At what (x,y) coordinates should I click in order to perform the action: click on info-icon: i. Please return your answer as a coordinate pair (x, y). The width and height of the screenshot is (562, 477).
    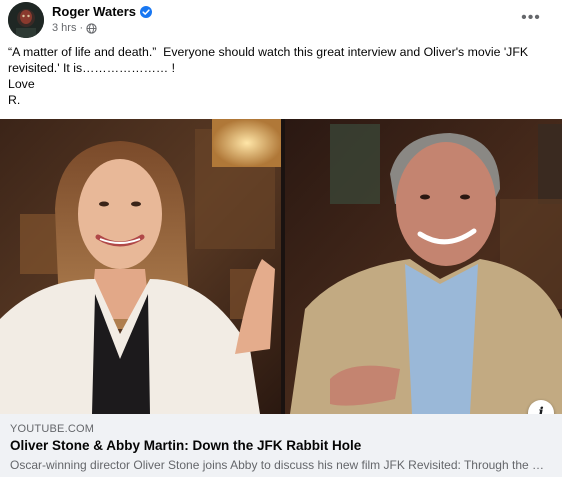
    Looking at the image, I should click on (541, 409).